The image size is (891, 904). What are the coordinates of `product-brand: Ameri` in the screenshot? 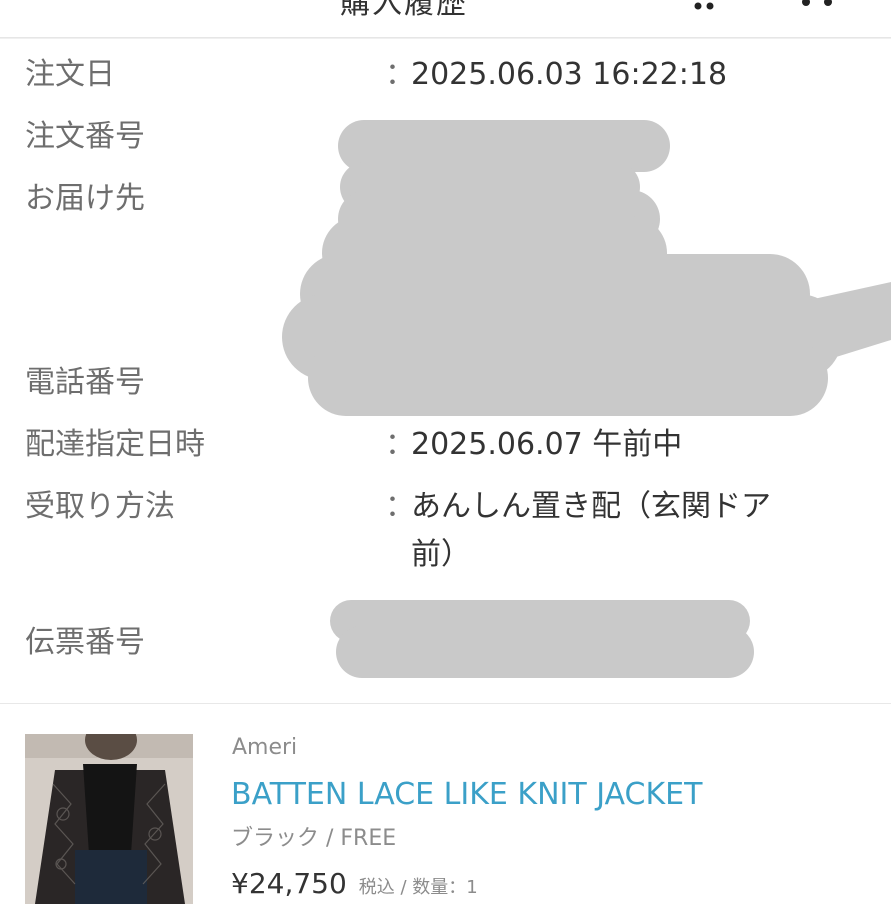 It's located at (265, 747).